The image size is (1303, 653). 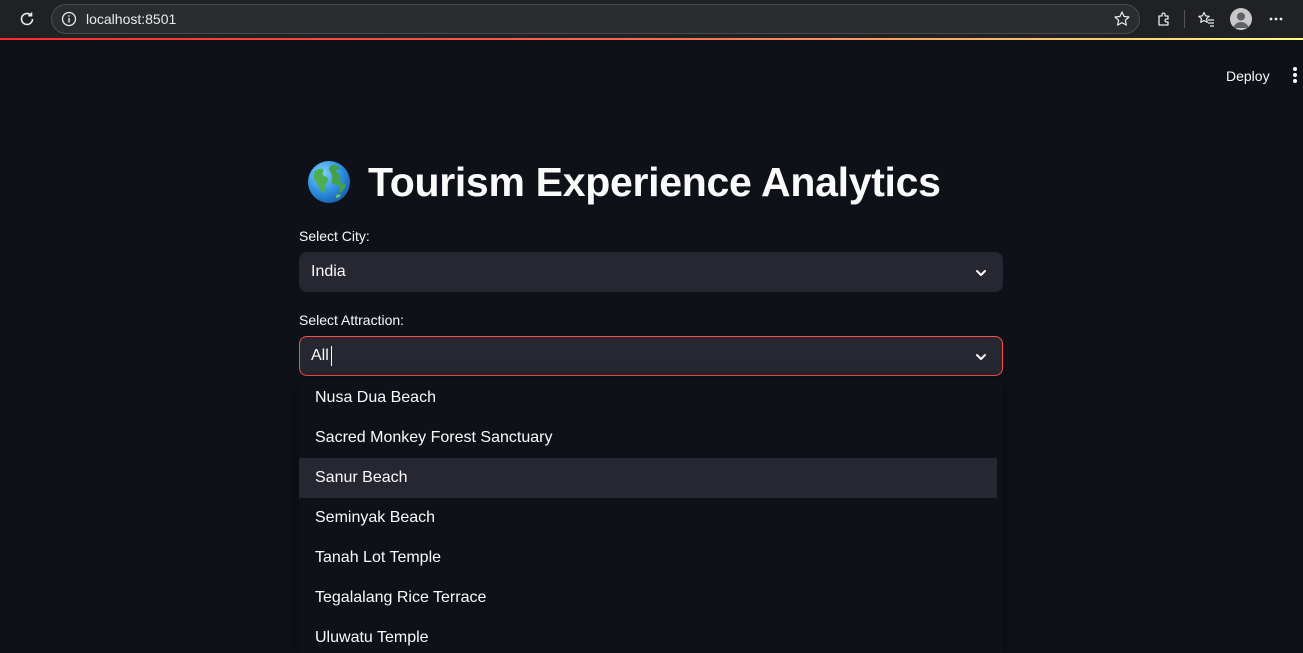 What do you see at coordinates (1122, 19) in the screenshot?
I see `bookmark-star-icon` at bounding box center [1122, 19].